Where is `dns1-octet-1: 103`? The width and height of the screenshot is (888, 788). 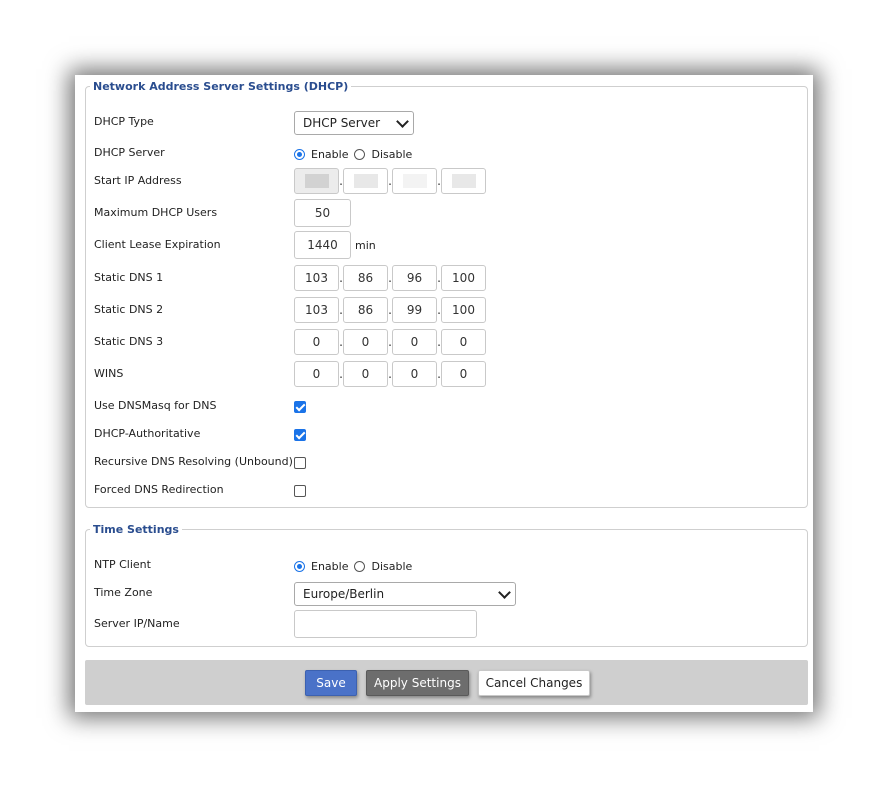
dns1-octet-1: 103 is located at coordinates (316, 278).